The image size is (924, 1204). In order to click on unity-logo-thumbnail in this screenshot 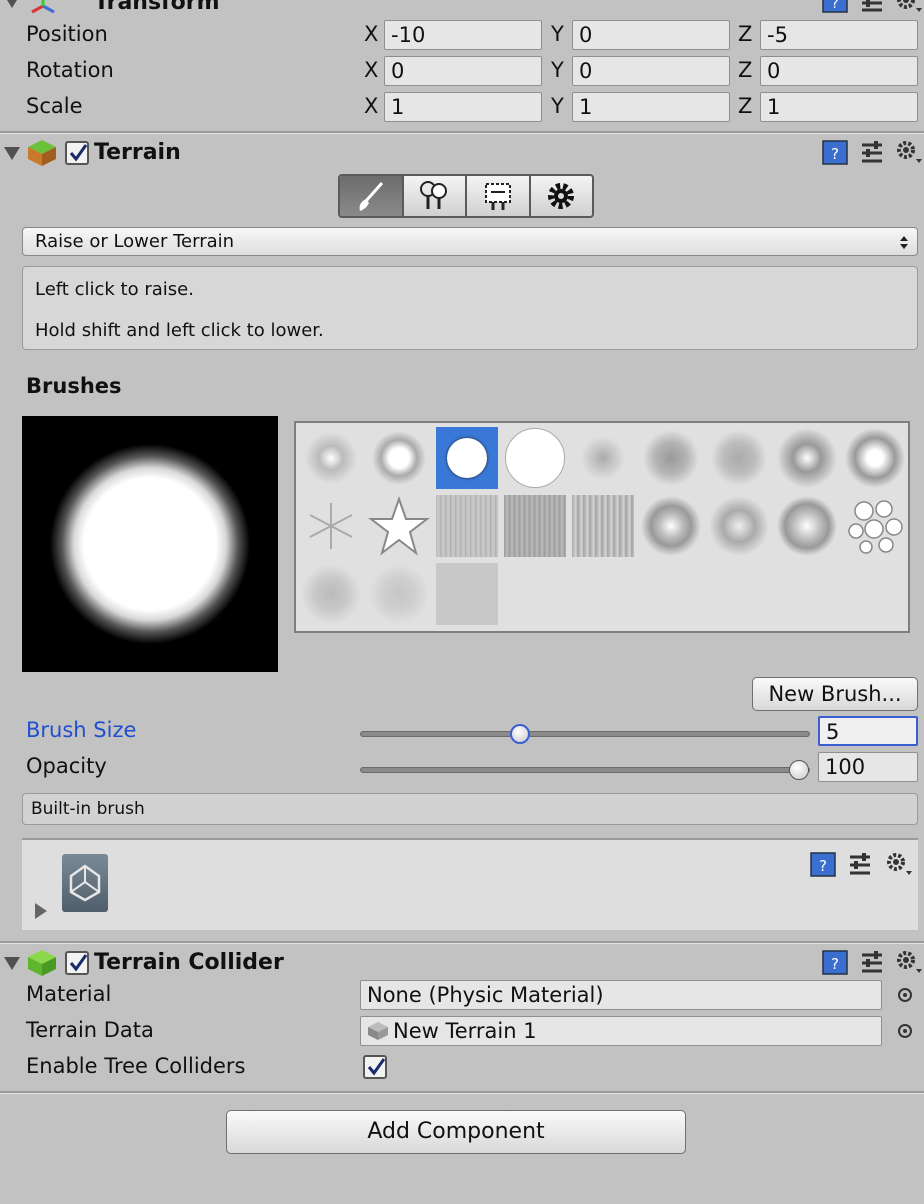, I will do `click(85, 883)`.